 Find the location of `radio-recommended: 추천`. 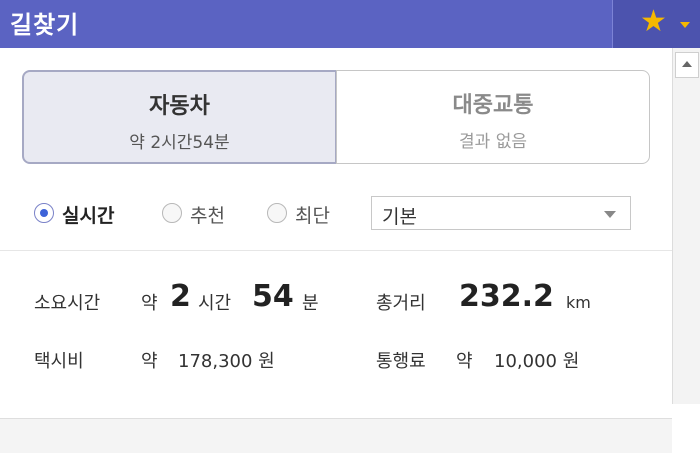

radio-recommended: 추천 is located at coordinates (207, 214).